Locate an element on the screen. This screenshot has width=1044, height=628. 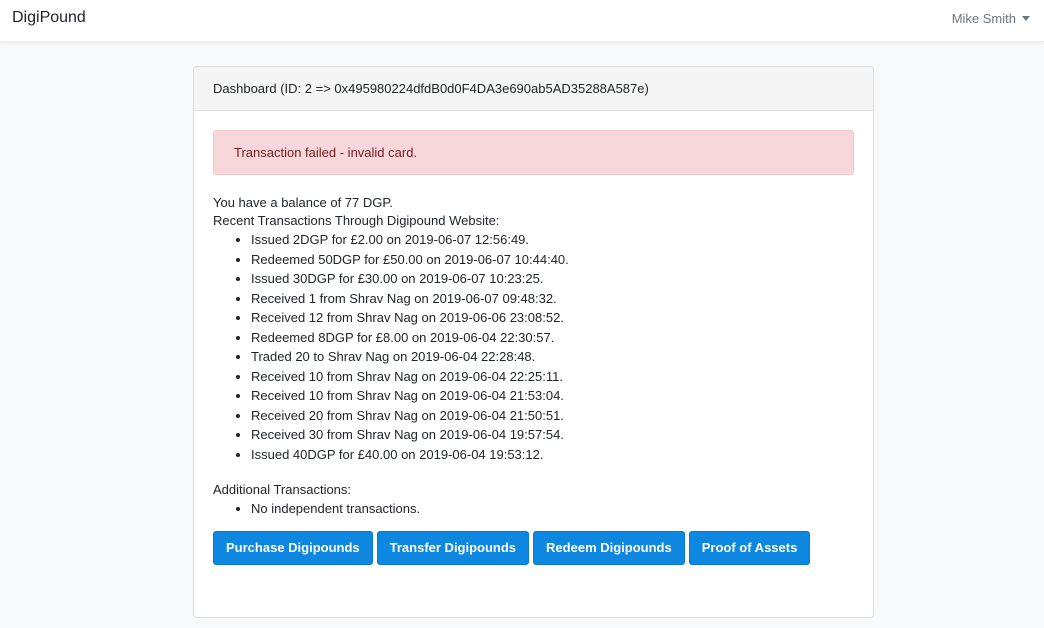
brand-link: DigiPound is located at coordinates (49, 18).